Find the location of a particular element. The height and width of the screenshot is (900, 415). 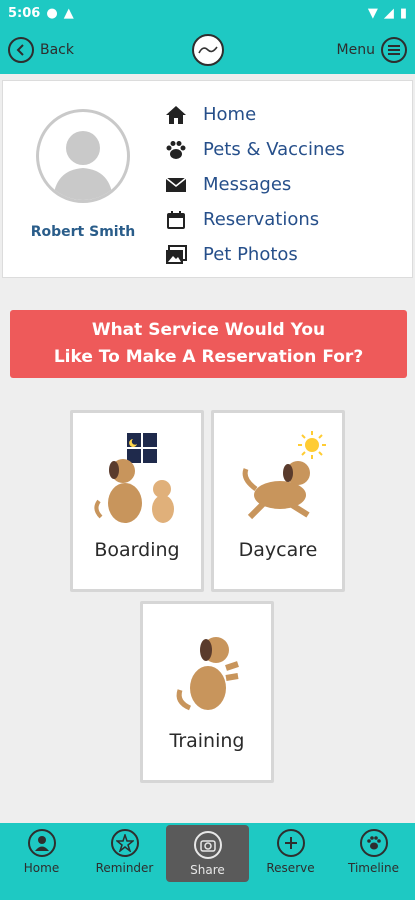

bottom-nav-timeline: Timeline is located at coordinates (373, 861).